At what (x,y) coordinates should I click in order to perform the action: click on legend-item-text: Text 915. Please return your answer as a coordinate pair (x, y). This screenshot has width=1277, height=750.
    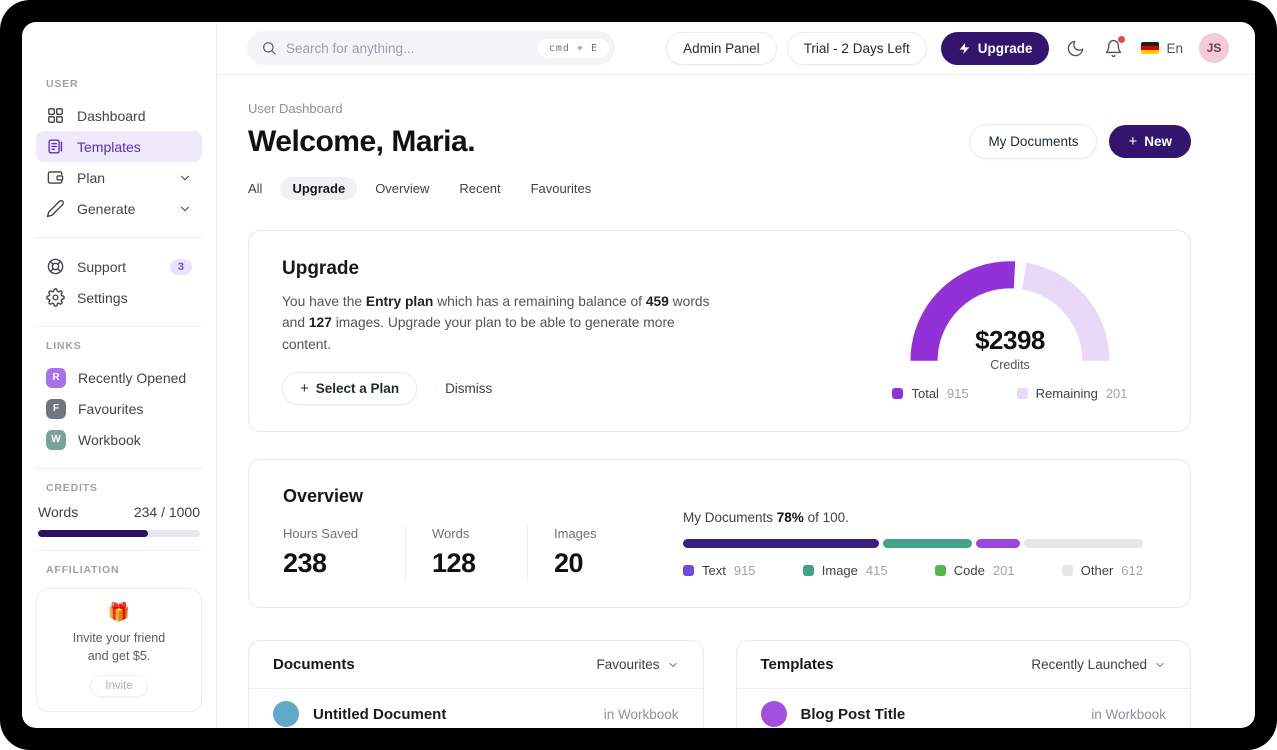
    Looking at the image, I should click on (719, 570).